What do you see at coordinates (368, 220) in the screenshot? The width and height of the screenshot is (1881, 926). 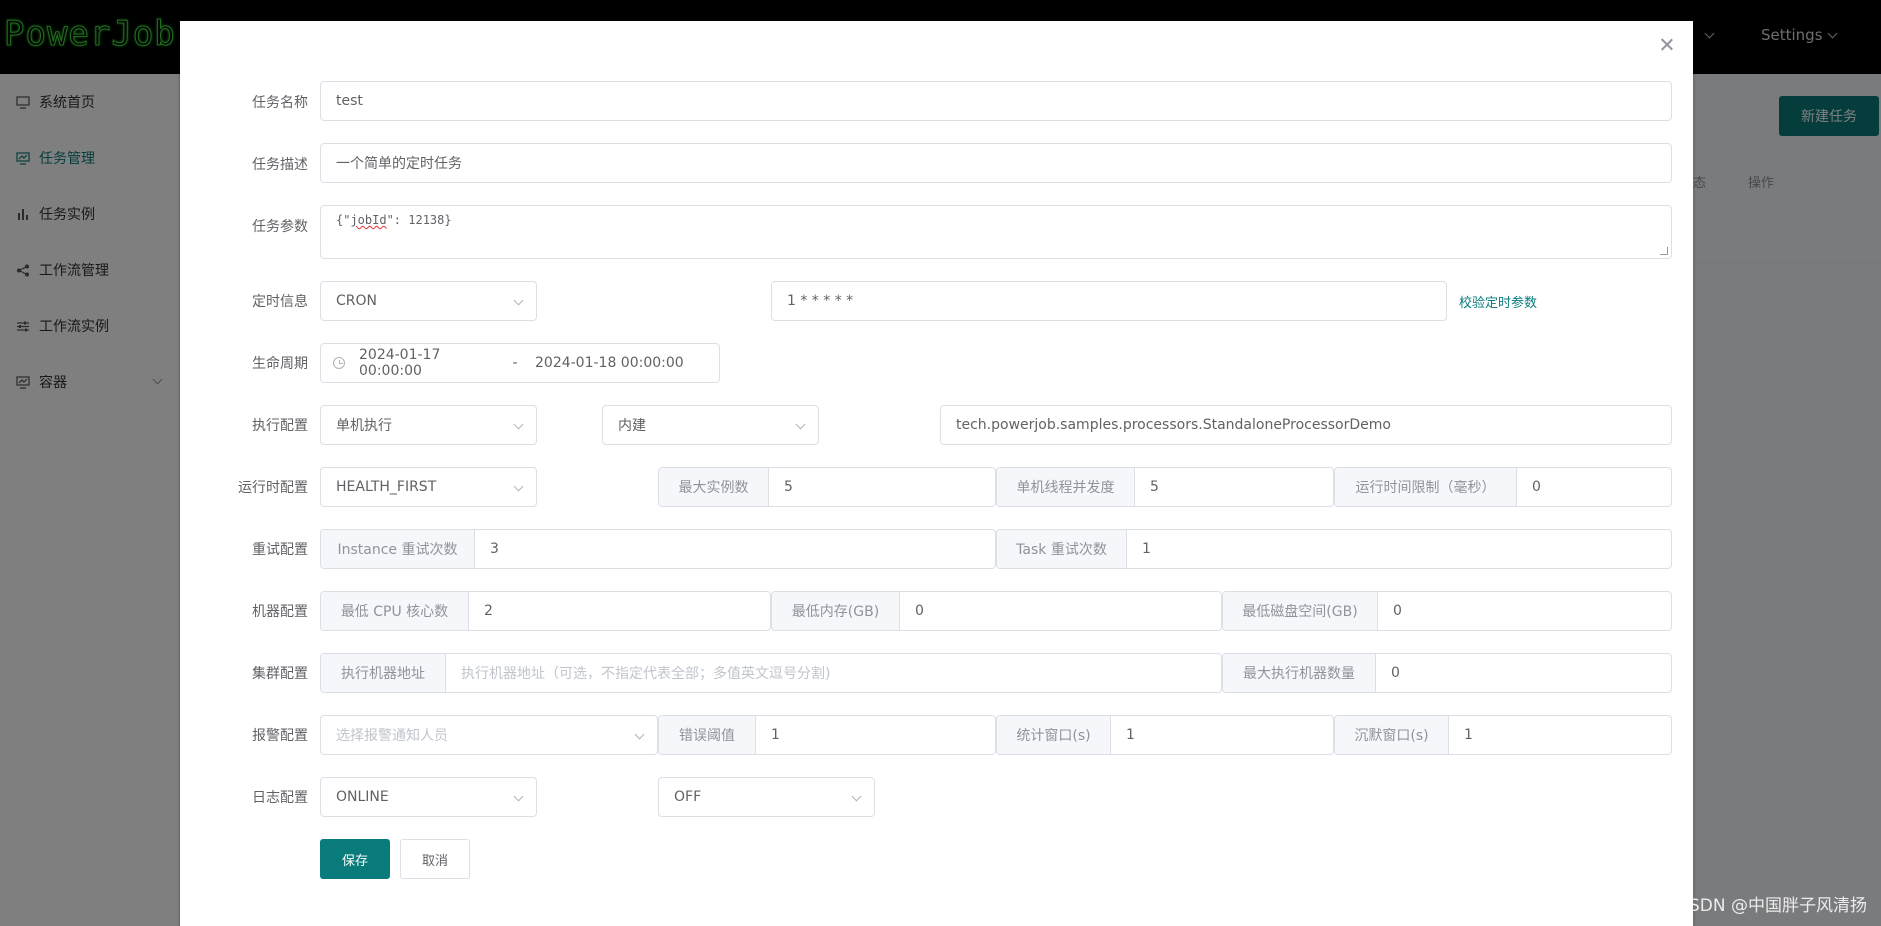 I see `task-params-key: jobId` at bounding box center [368, 220].